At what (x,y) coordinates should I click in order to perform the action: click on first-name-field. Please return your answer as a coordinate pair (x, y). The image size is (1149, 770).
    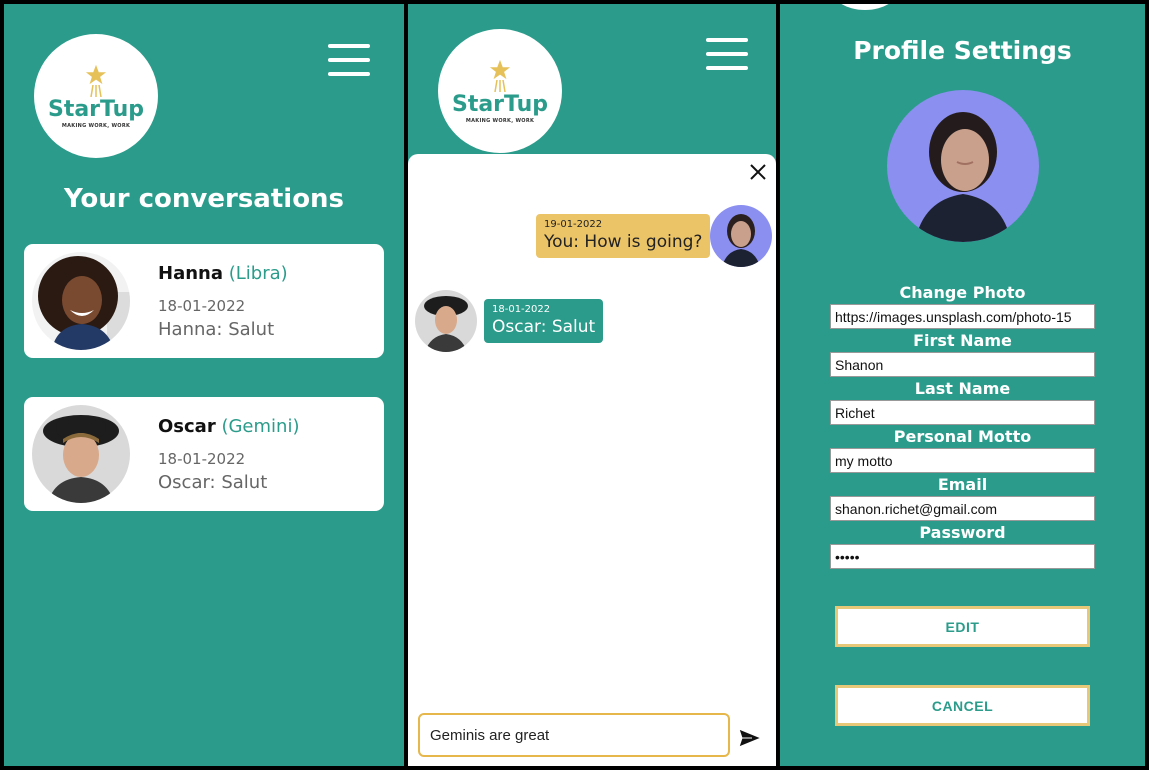
    Looking at the image, I should click on (962, 364).